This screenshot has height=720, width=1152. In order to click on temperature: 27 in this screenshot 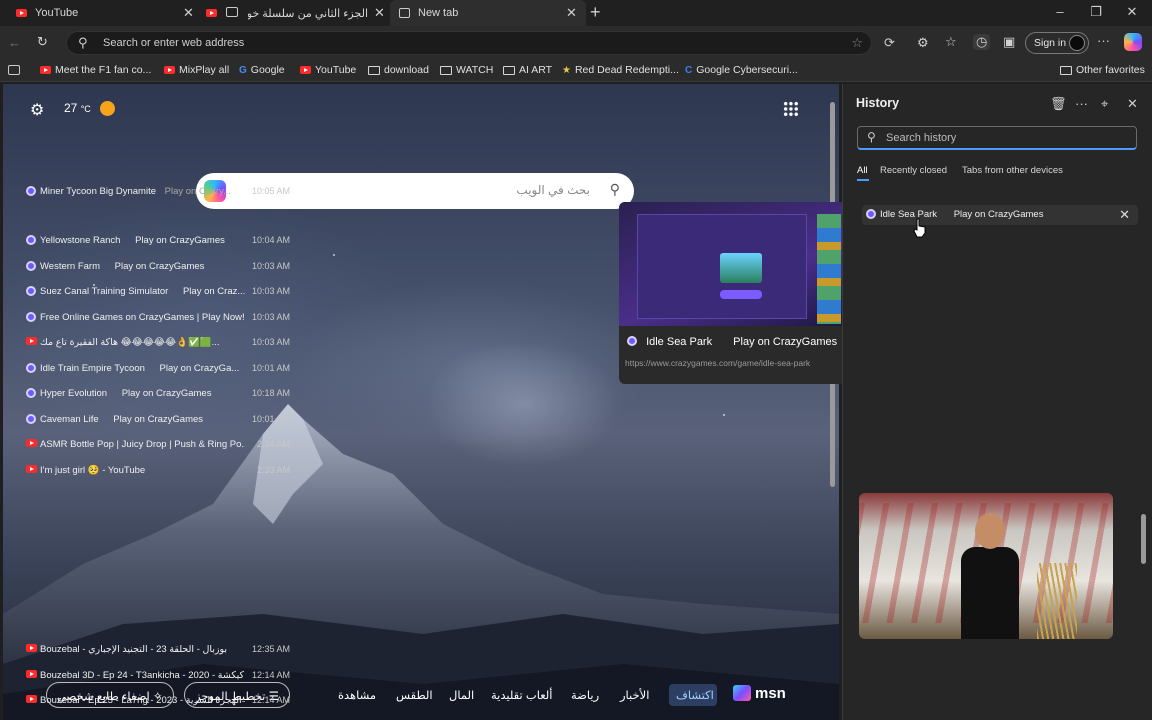, I will do `click(71, 108)`.